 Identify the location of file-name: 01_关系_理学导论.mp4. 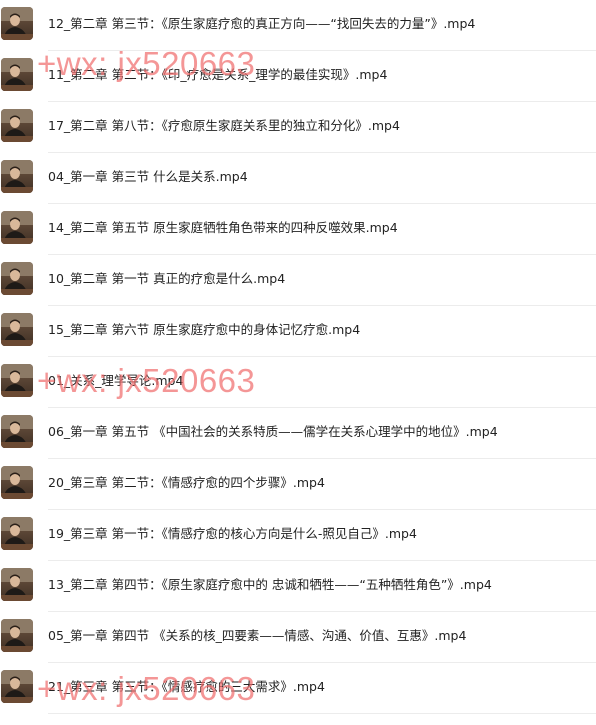
(115, 381).